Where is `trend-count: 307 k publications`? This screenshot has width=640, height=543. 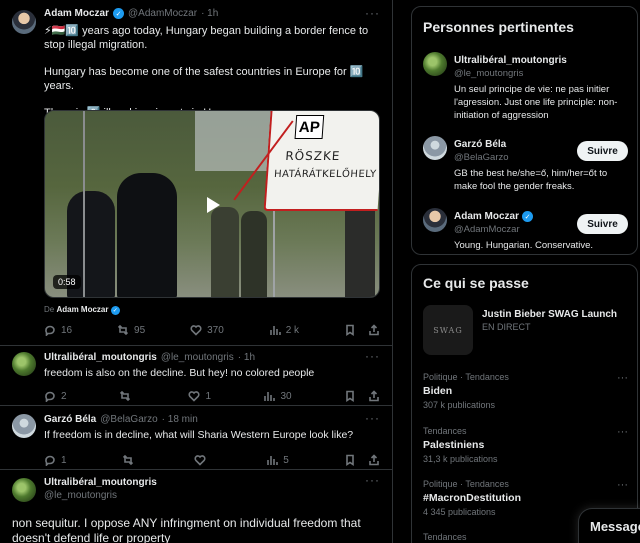
trend-count: 307 k publications is located at coordinates (459, 405).